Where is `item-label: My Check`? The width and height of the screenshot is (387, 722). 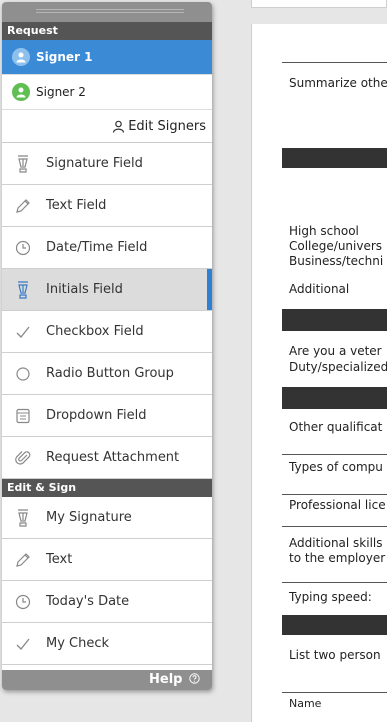 item-label: My Check is located at coordinates (78, 643).